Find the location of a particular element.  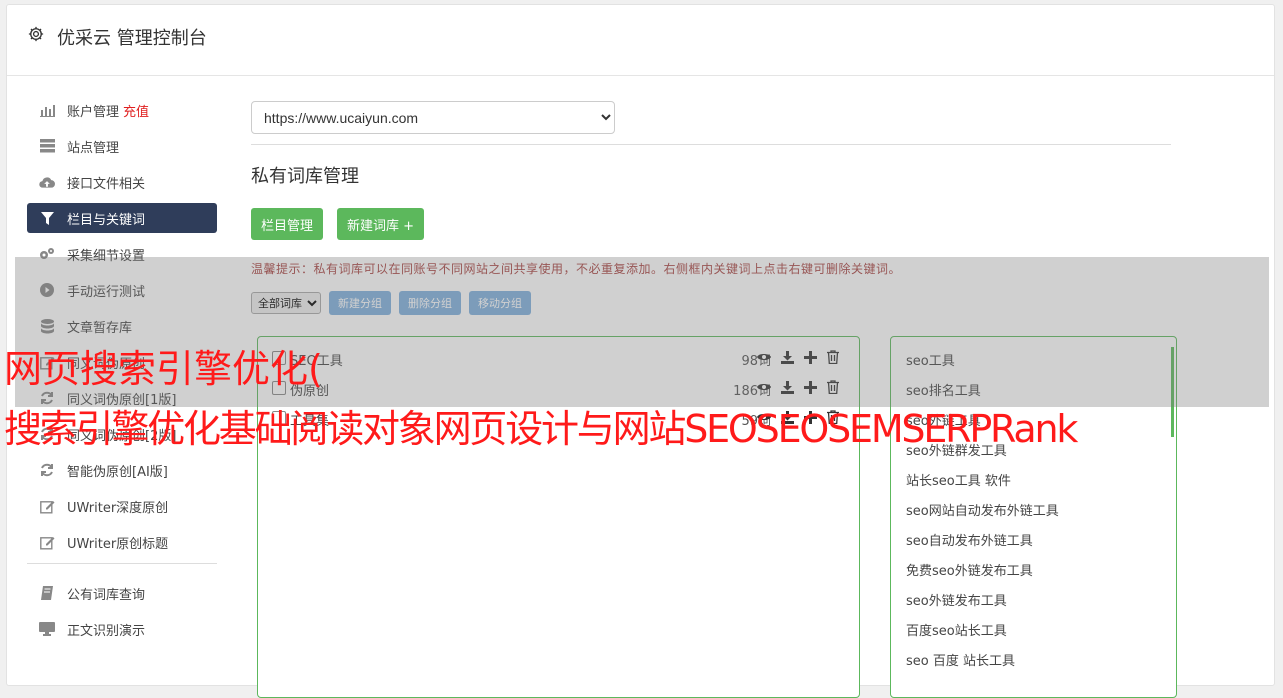

sidebar-item-label: 公有词库查询 is located at coordinates (106, 595).